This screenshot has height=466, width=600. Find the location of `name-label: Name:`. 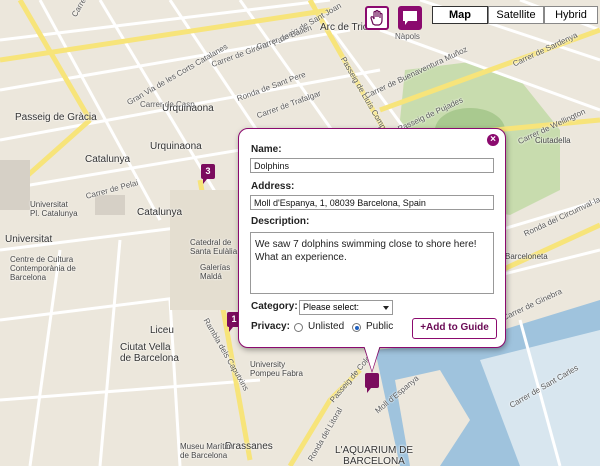

name-label: Name: is located at coordinates (266, 149).